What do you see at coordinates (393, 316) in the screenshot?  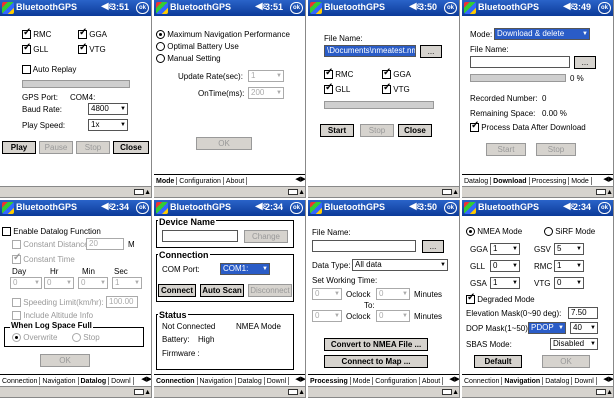 I see `end-minute-select: 0` at bounding box center [393, 316].